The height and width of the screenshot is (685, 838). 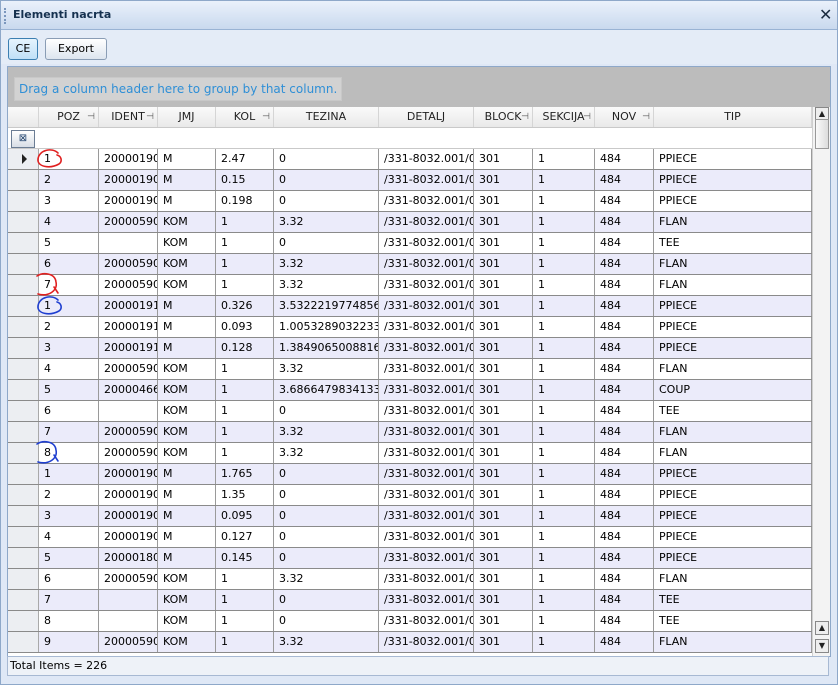 What do you see at coordinates (69, 621) in the screenshot?
I see `cell-poz: 8` at bounding box center [69, 621].